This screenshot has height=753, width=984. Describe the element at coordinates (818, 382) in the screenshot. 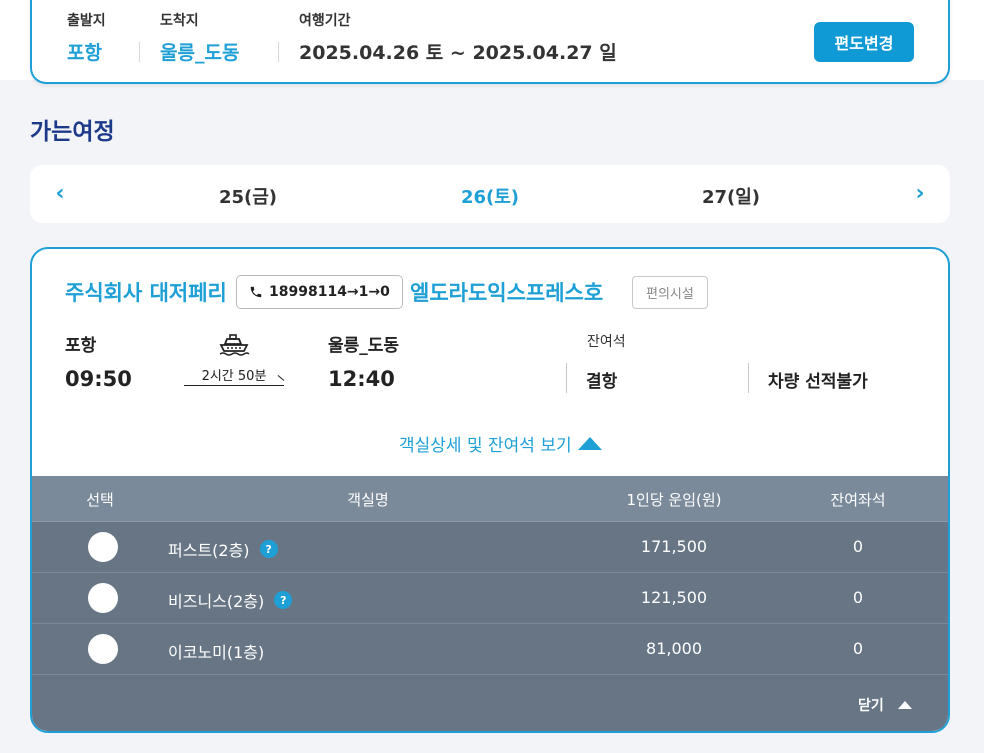

I see `status-vehicle: 차량 선적불가` at that location.